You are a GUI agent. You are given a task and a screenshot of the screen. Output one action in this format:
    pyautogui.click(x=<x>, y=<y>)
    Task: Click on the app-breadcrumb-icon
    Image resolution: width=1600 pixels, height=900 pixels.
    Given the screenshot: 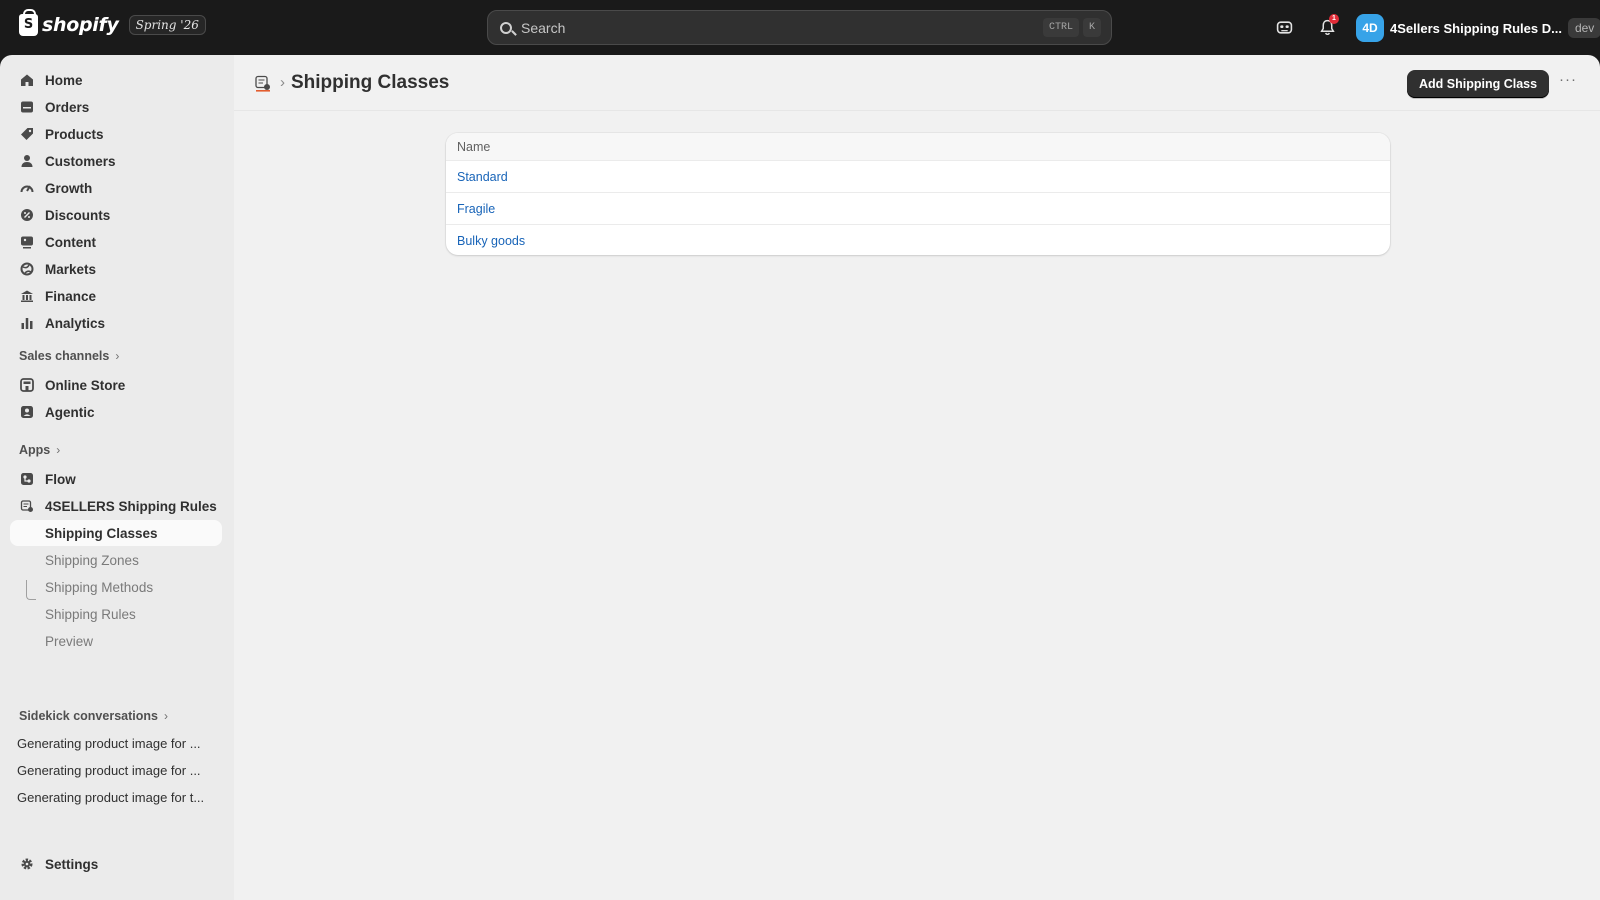 What is the action you would take?
    pyautogui.click(x=264, y=84)
    